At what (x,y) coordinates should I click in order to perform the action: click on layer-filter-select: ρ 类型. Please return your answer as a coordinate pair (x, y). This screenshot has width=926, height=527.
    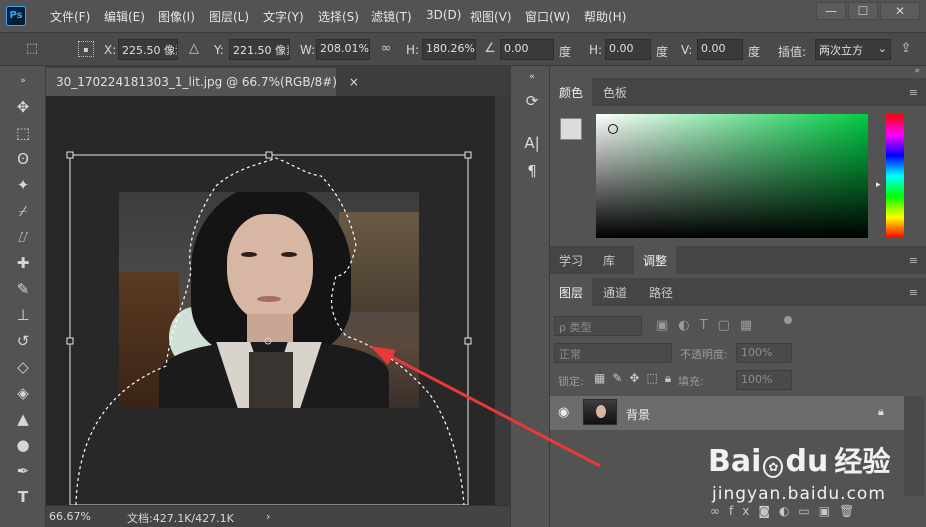
    Looking at the image, I should click on (598, 326).